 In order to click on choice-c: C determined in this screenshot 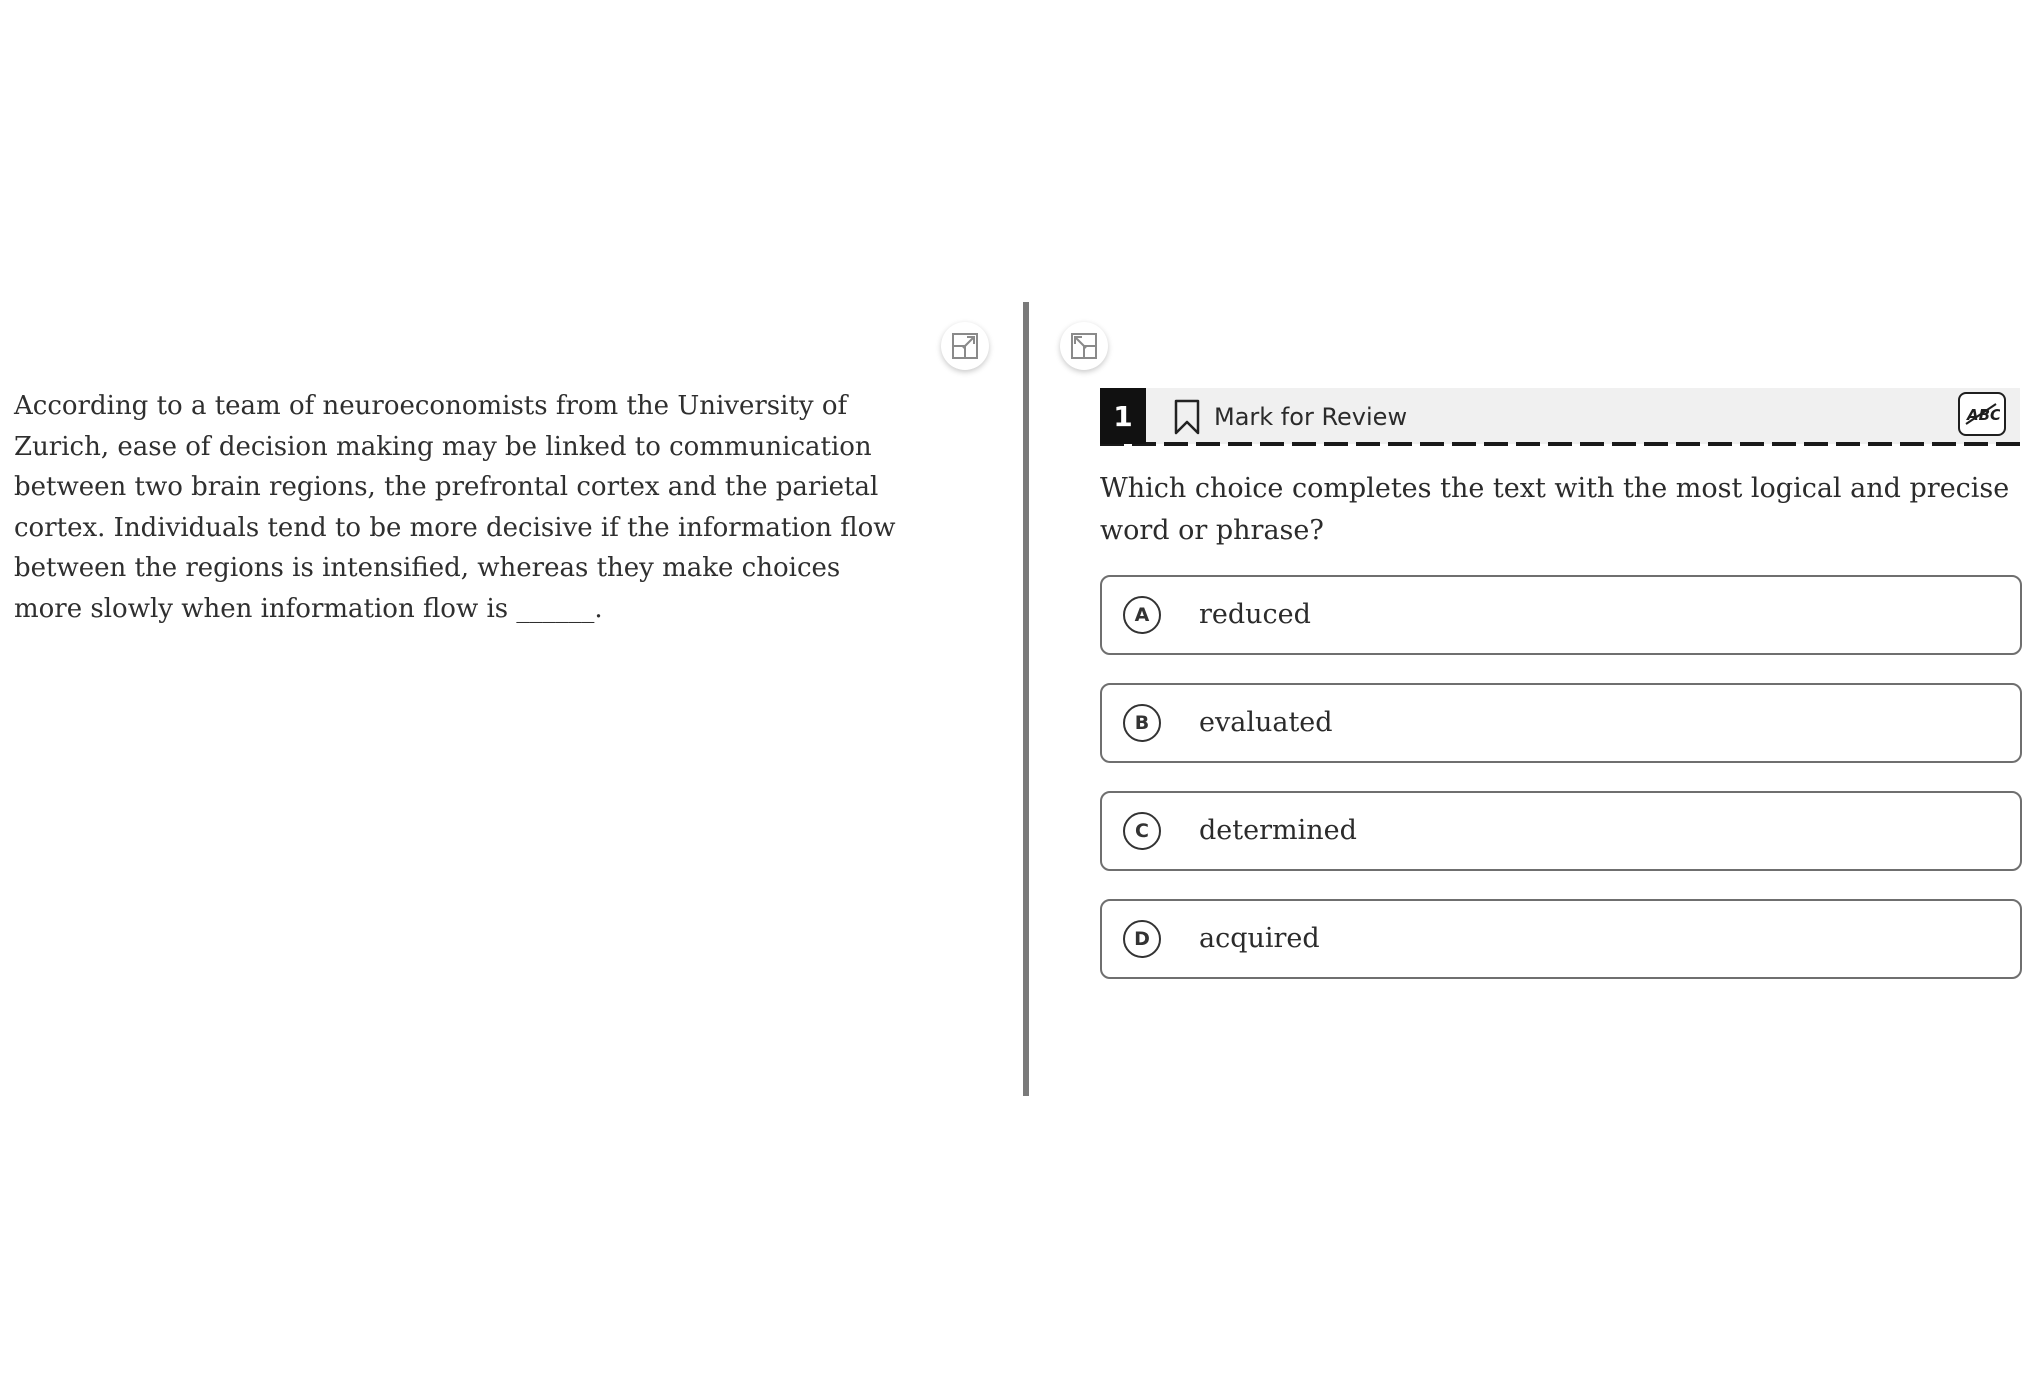, I will do `click(1561, 831)`.